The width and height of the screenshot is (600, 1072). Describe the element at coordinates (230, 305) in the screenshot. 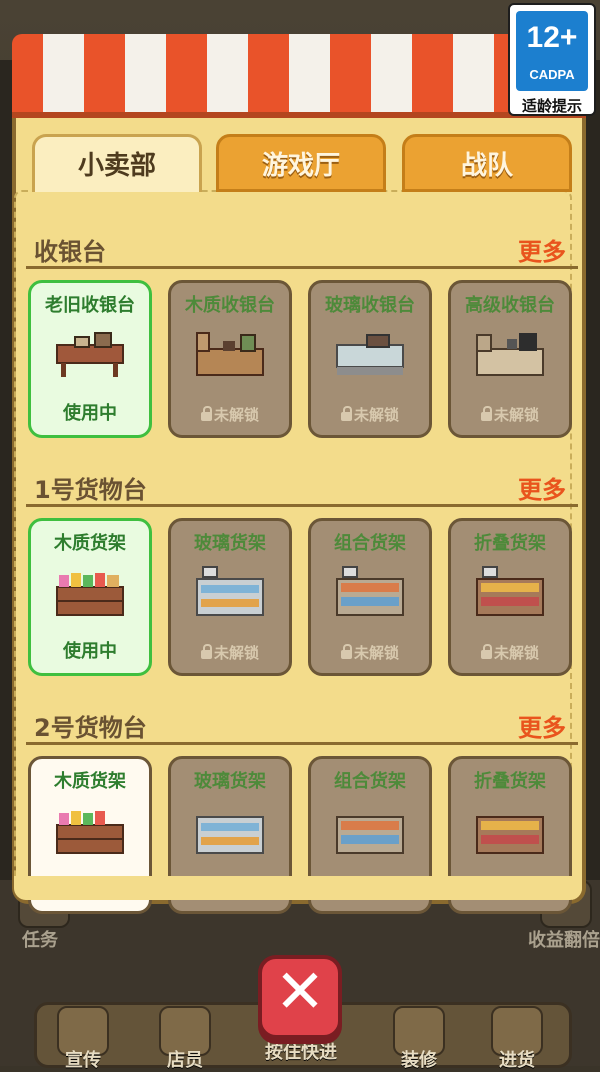

I see `item-name: 木质收银台` at that location.